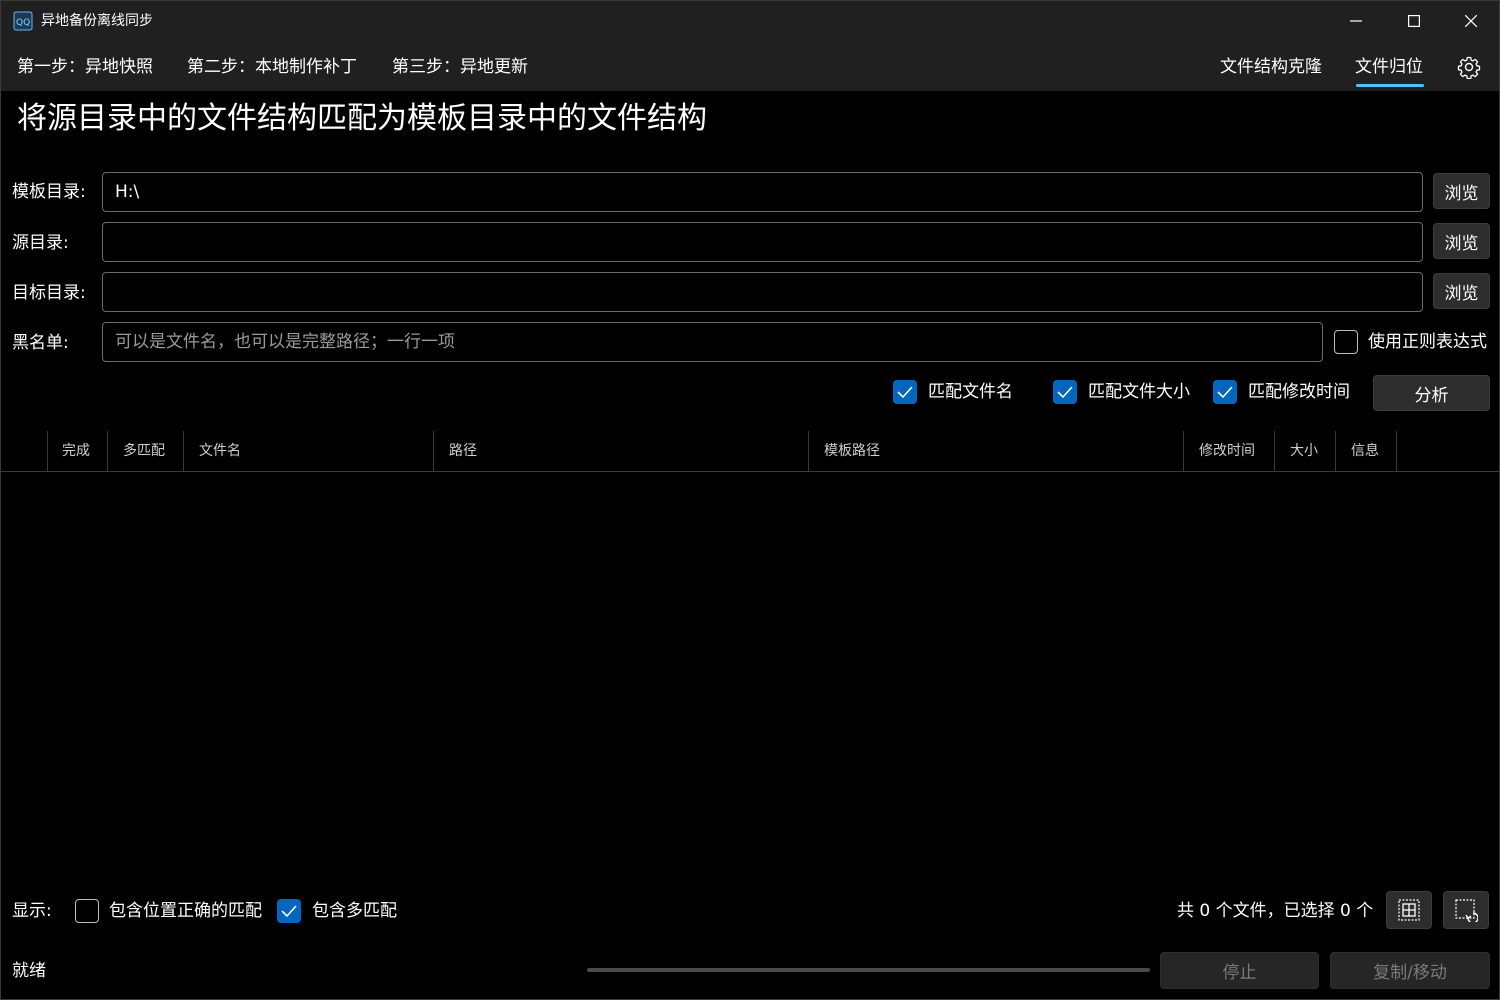 The image size is (1500, 1000). I want to click on analyze-button: 分析, so click(1431, 393).